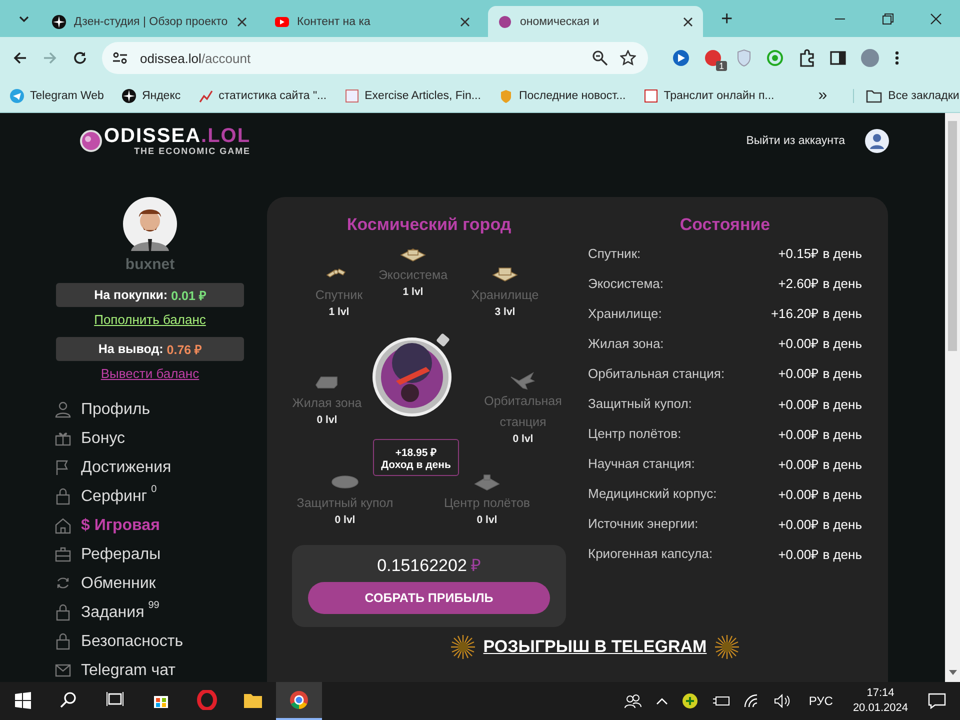  Describe the element at coordinates (626, 343) in the screenshot. I see `state-label: Жилая зона:` at that location.